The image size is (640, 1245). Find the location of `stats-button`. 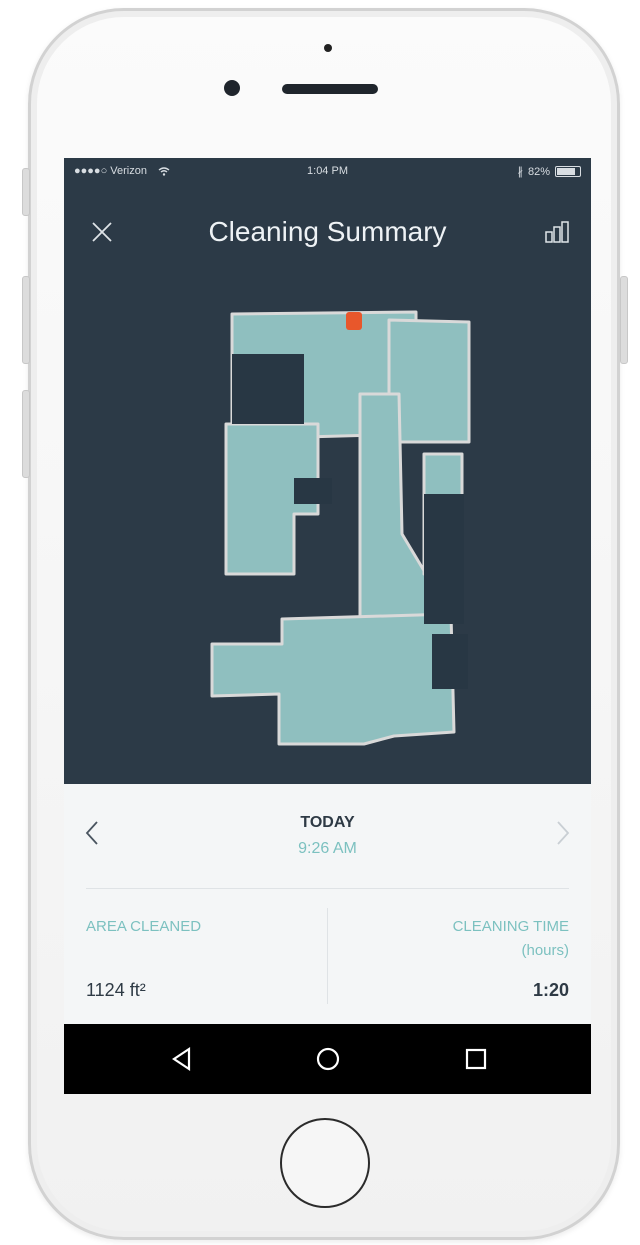

stats-button is located at coordinates (558, 232).